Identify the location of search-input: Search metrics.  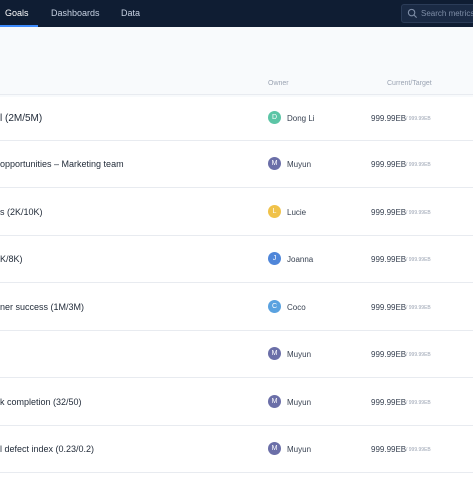
(437, 13).